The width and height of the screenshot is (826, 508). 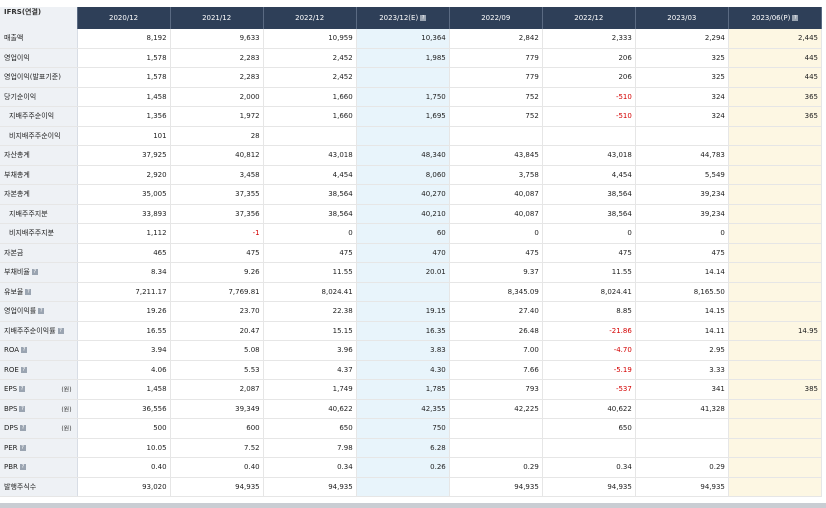 I want to click on table-cell: 4,454, so click(x=589, y=175).